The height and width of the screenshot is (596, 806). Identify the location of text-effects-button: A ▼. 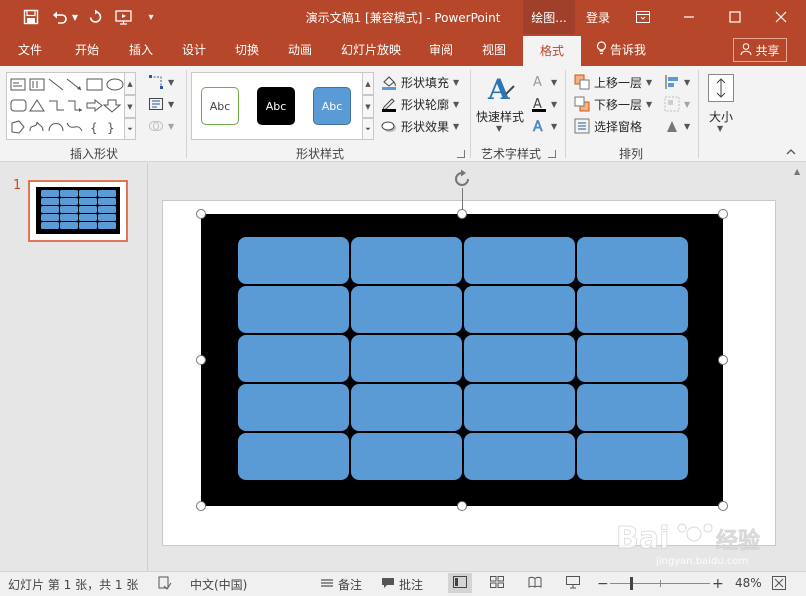
(544, 126).